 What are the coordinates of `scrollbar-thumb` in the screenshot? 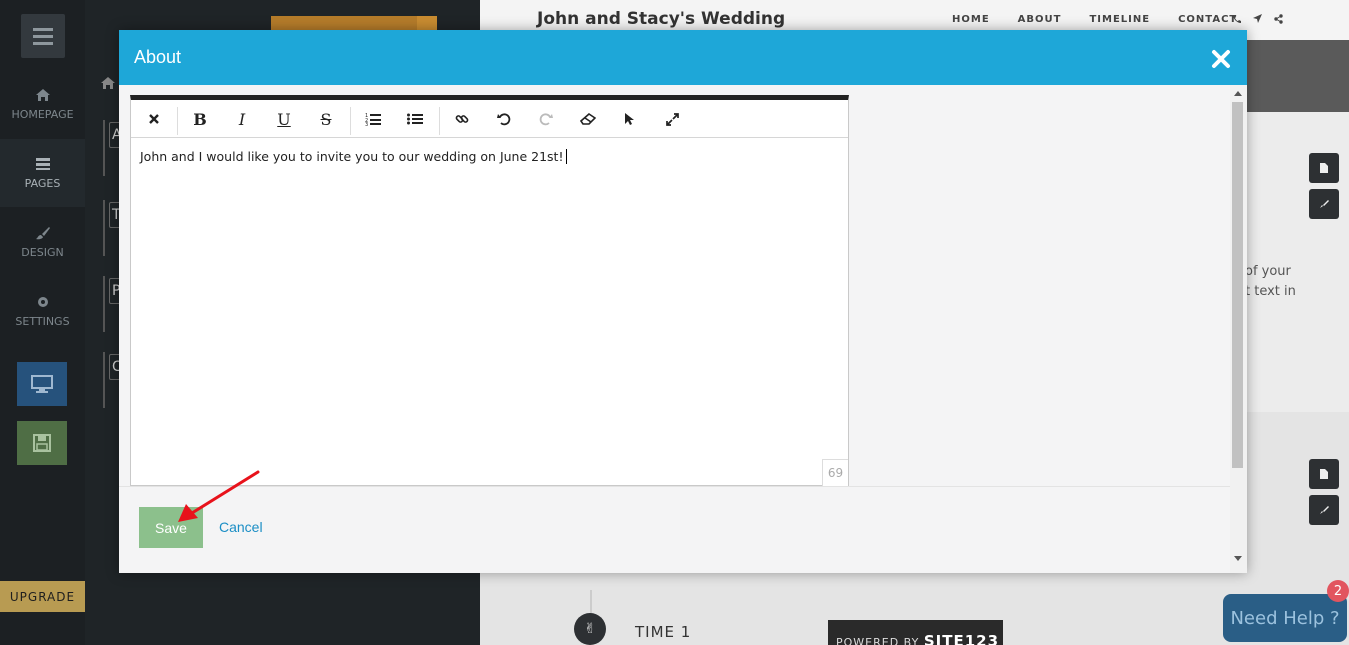 It's located at (1237, 285).